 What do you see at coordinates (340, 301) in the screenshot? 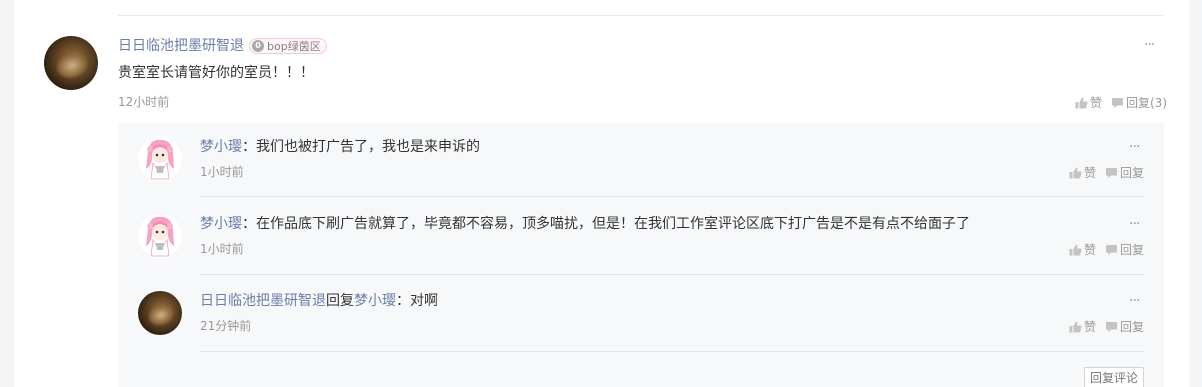
I see `reply-word: 回复` at bounding box center [340, 301].